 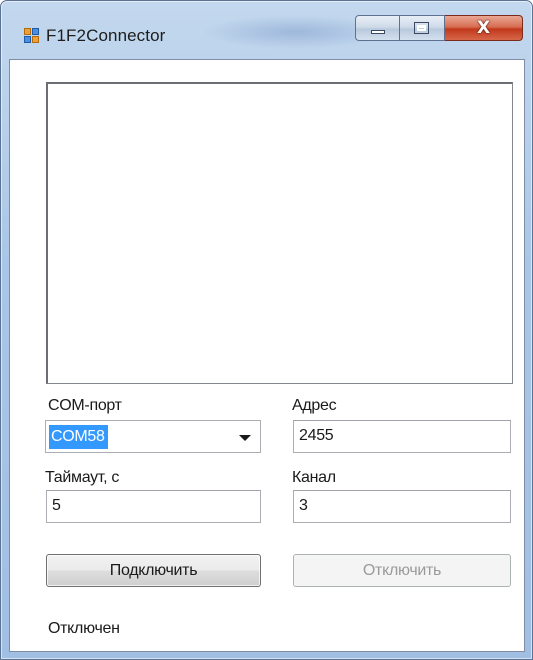 I want to click on close-icon: X, so click(x=483, y=28).